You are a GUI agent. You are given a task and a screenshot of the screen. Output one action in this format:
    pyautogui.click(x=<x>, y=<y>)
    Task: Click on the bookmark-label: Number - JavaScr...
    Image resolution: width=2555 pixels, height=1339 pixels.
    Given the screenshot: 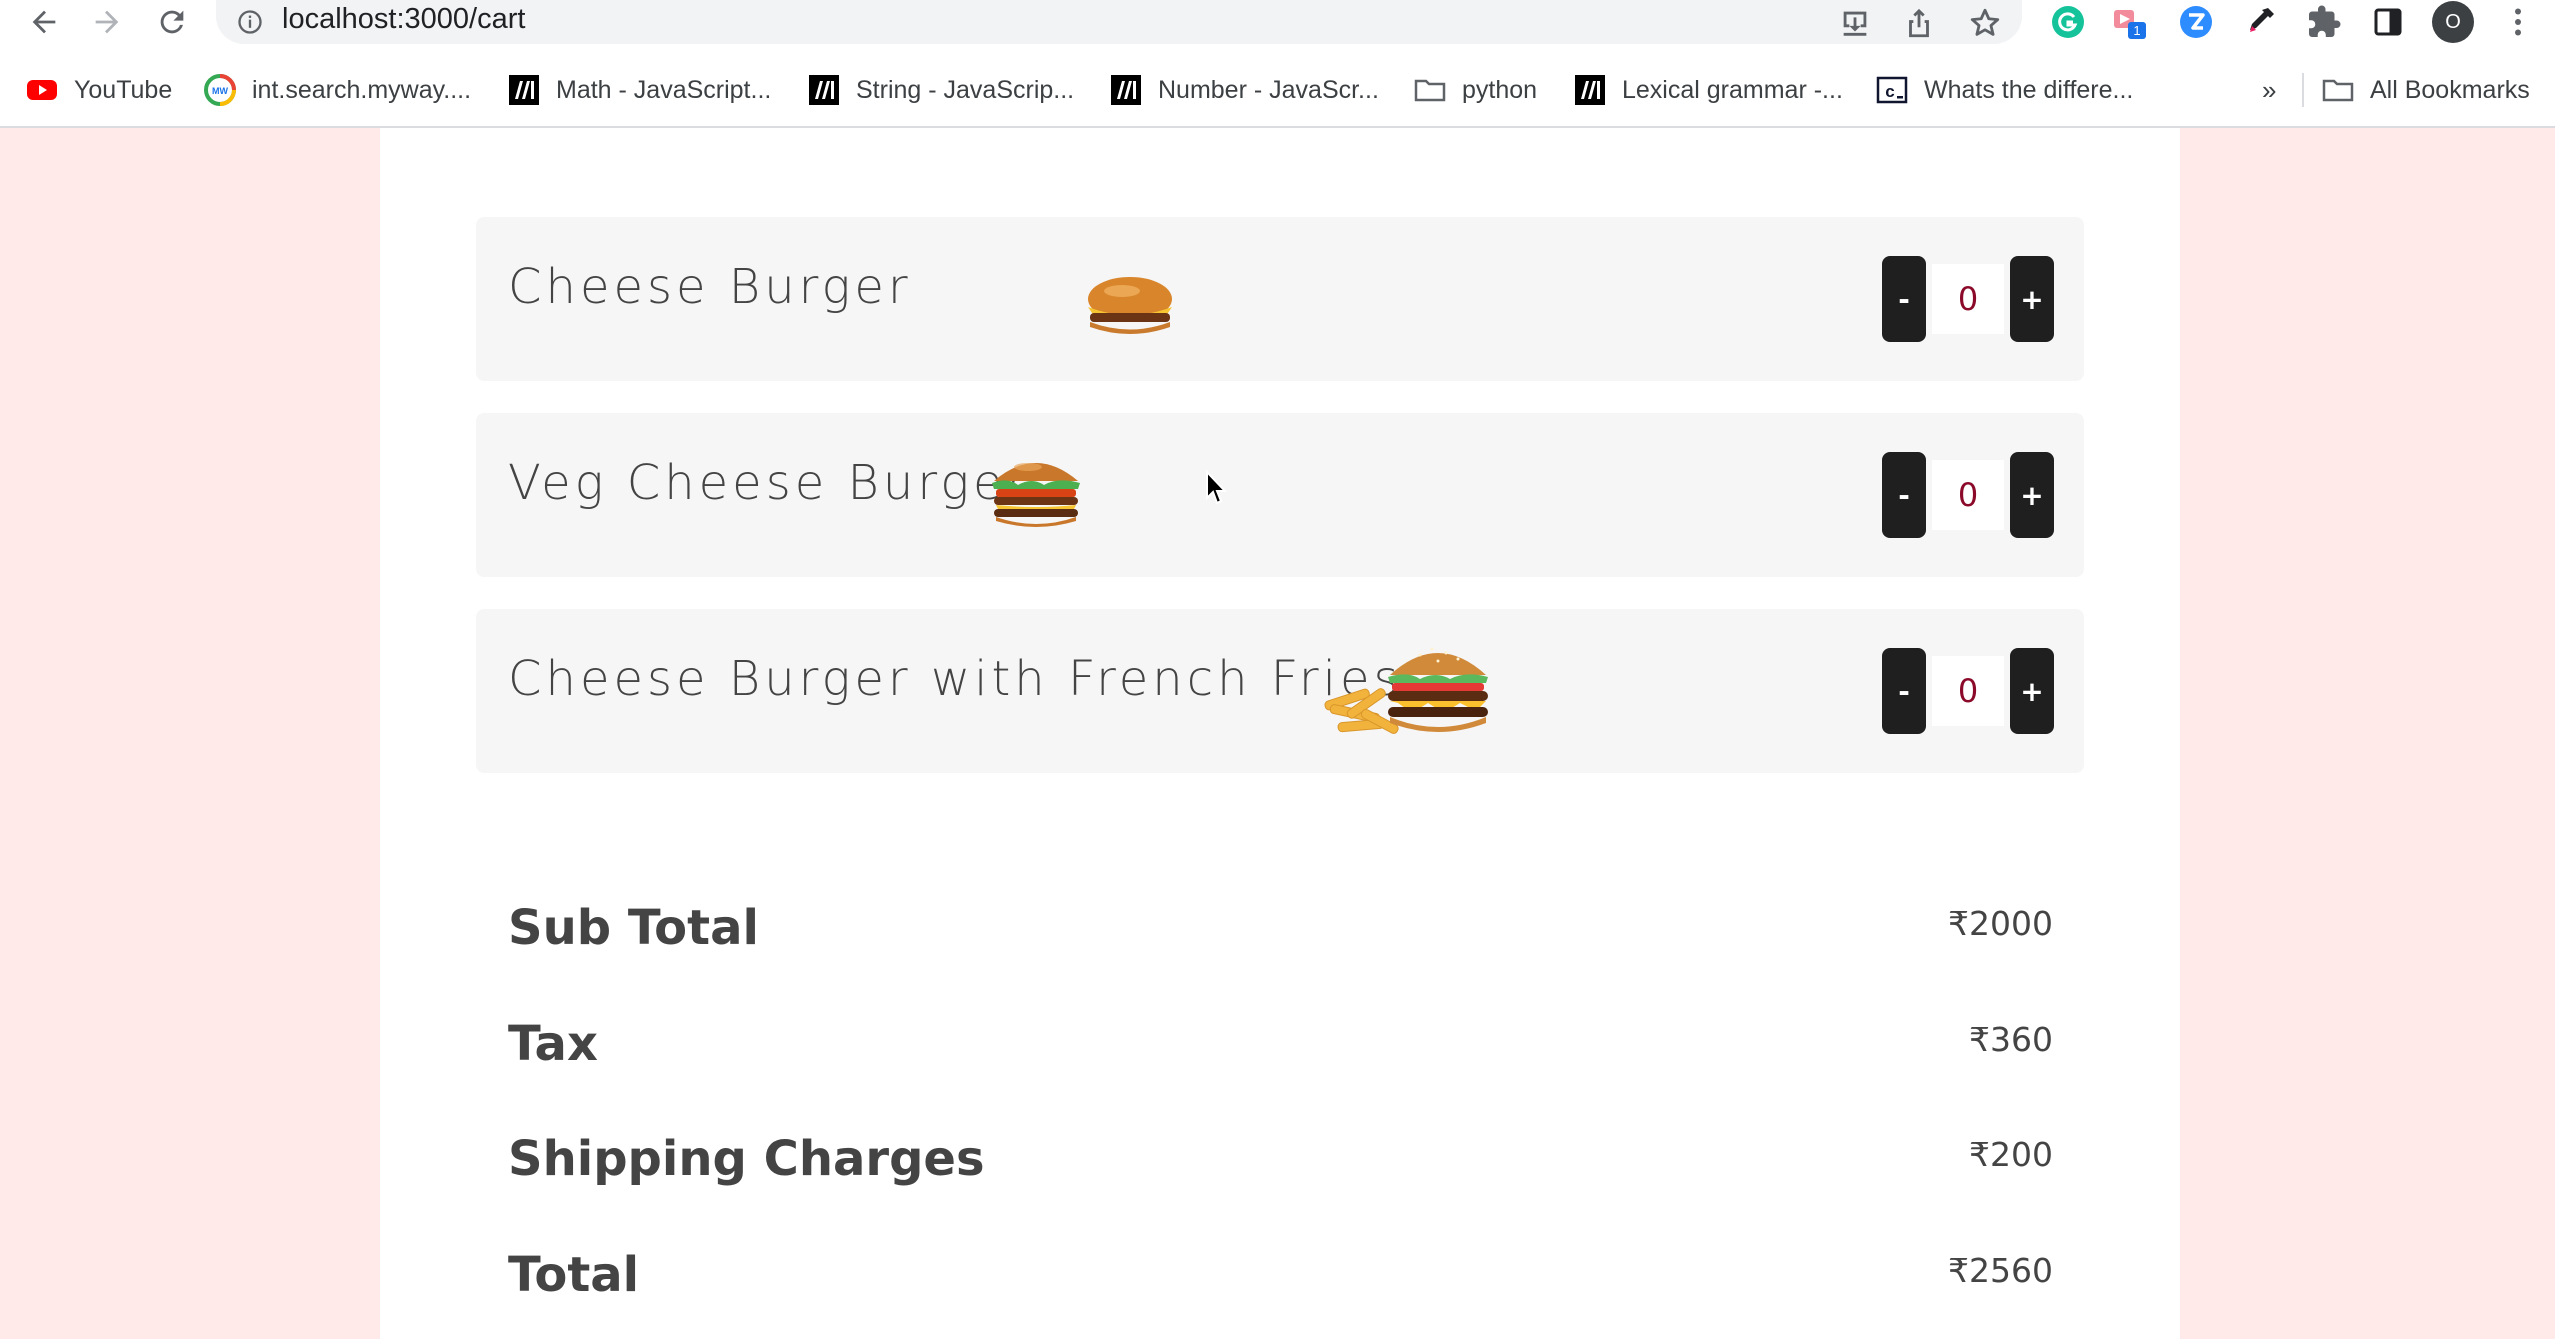 What is the action you would take?
    pyautogui.click(x=1268, y=89)
    